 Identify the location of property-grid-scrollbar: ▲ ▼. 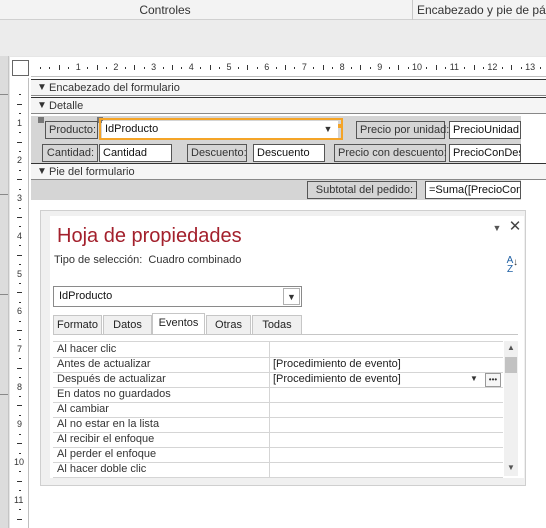
(511, 408).